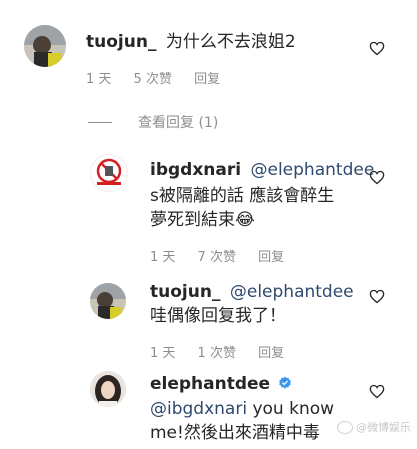  I want to click on like-count: 5 次赞, so click(153, 79).